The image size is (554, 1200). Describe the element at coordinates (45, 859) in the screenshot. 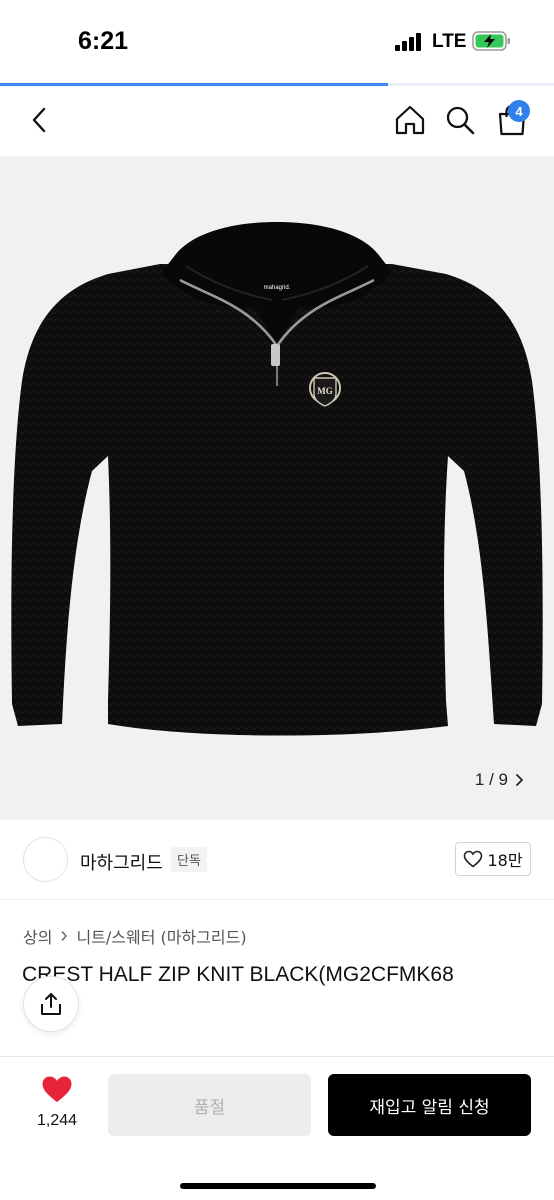

I see `brand-logo` at that location.